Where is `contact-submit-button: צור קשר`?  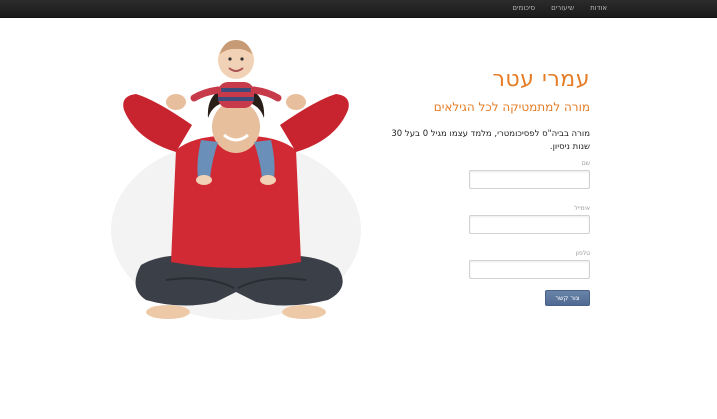 contact-submit-button: צור קשר is located at coordinates (567, 298).